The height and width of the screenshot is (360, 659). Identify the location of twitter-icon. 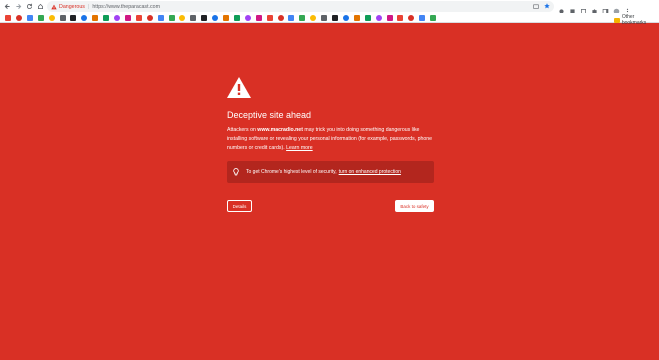
(171, 18).